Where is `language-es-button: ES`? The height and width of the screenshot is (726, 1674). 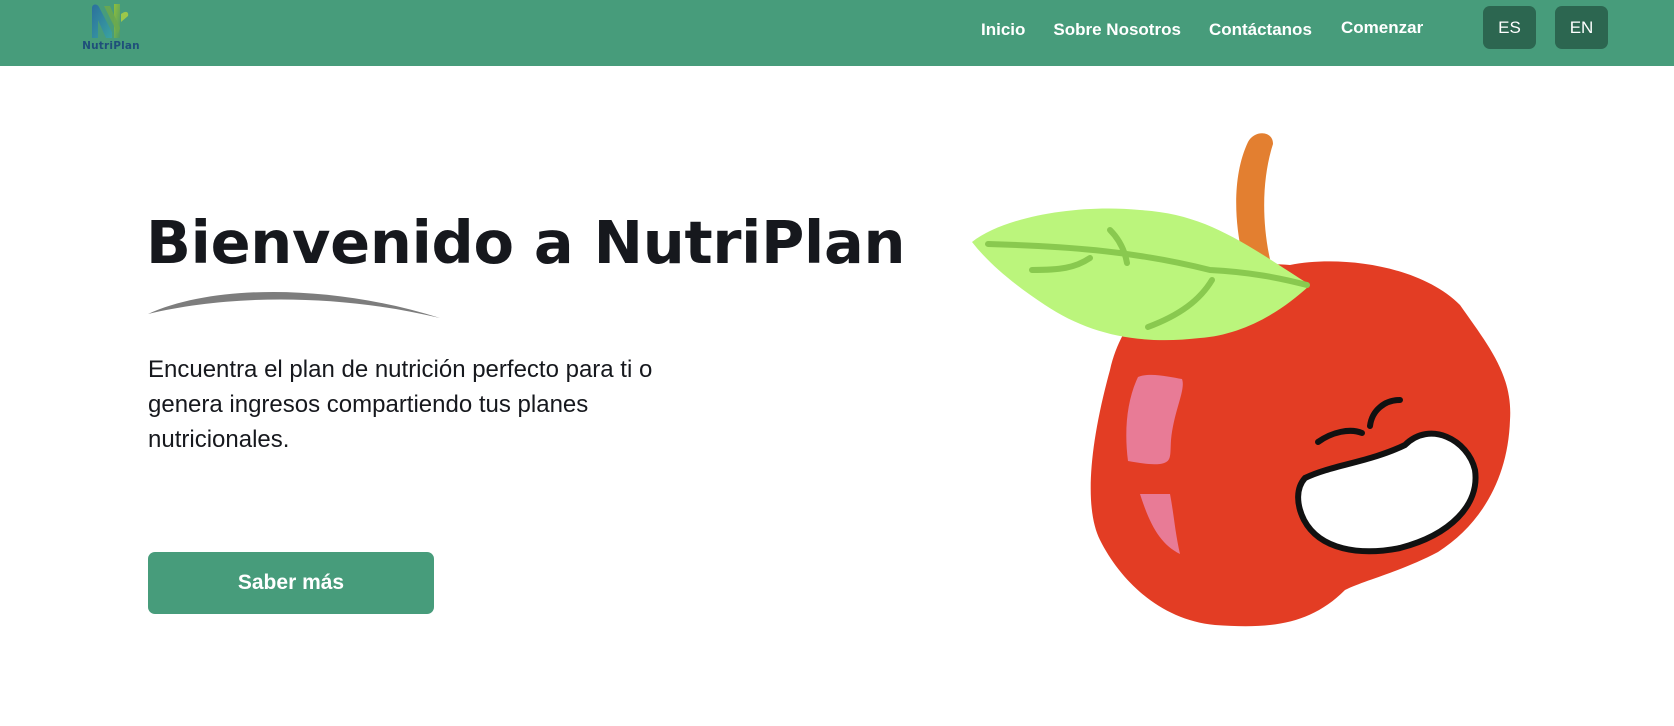 language-es-button: ES is located at coordinates (1509, 27).